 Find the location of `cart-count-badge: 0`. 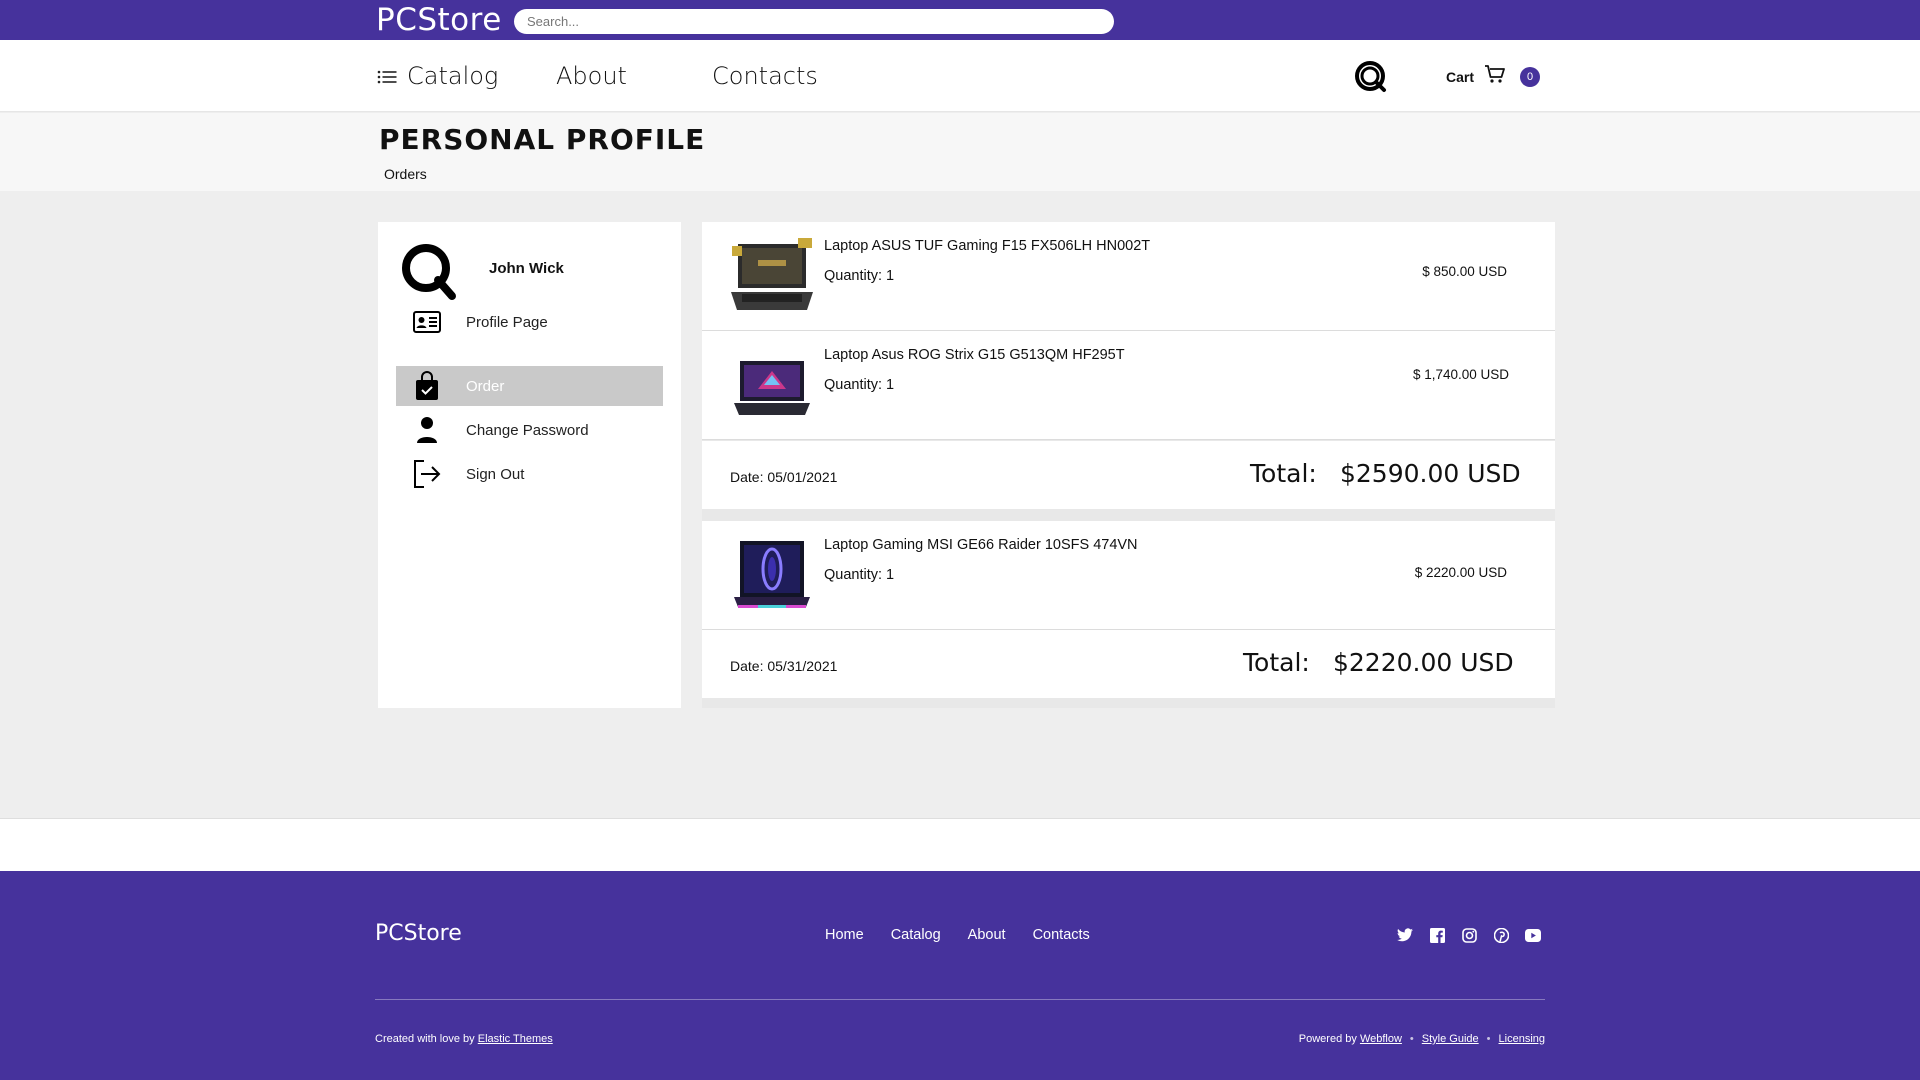

cart-count-badge: 0 is located at coordinates (1530, 76).